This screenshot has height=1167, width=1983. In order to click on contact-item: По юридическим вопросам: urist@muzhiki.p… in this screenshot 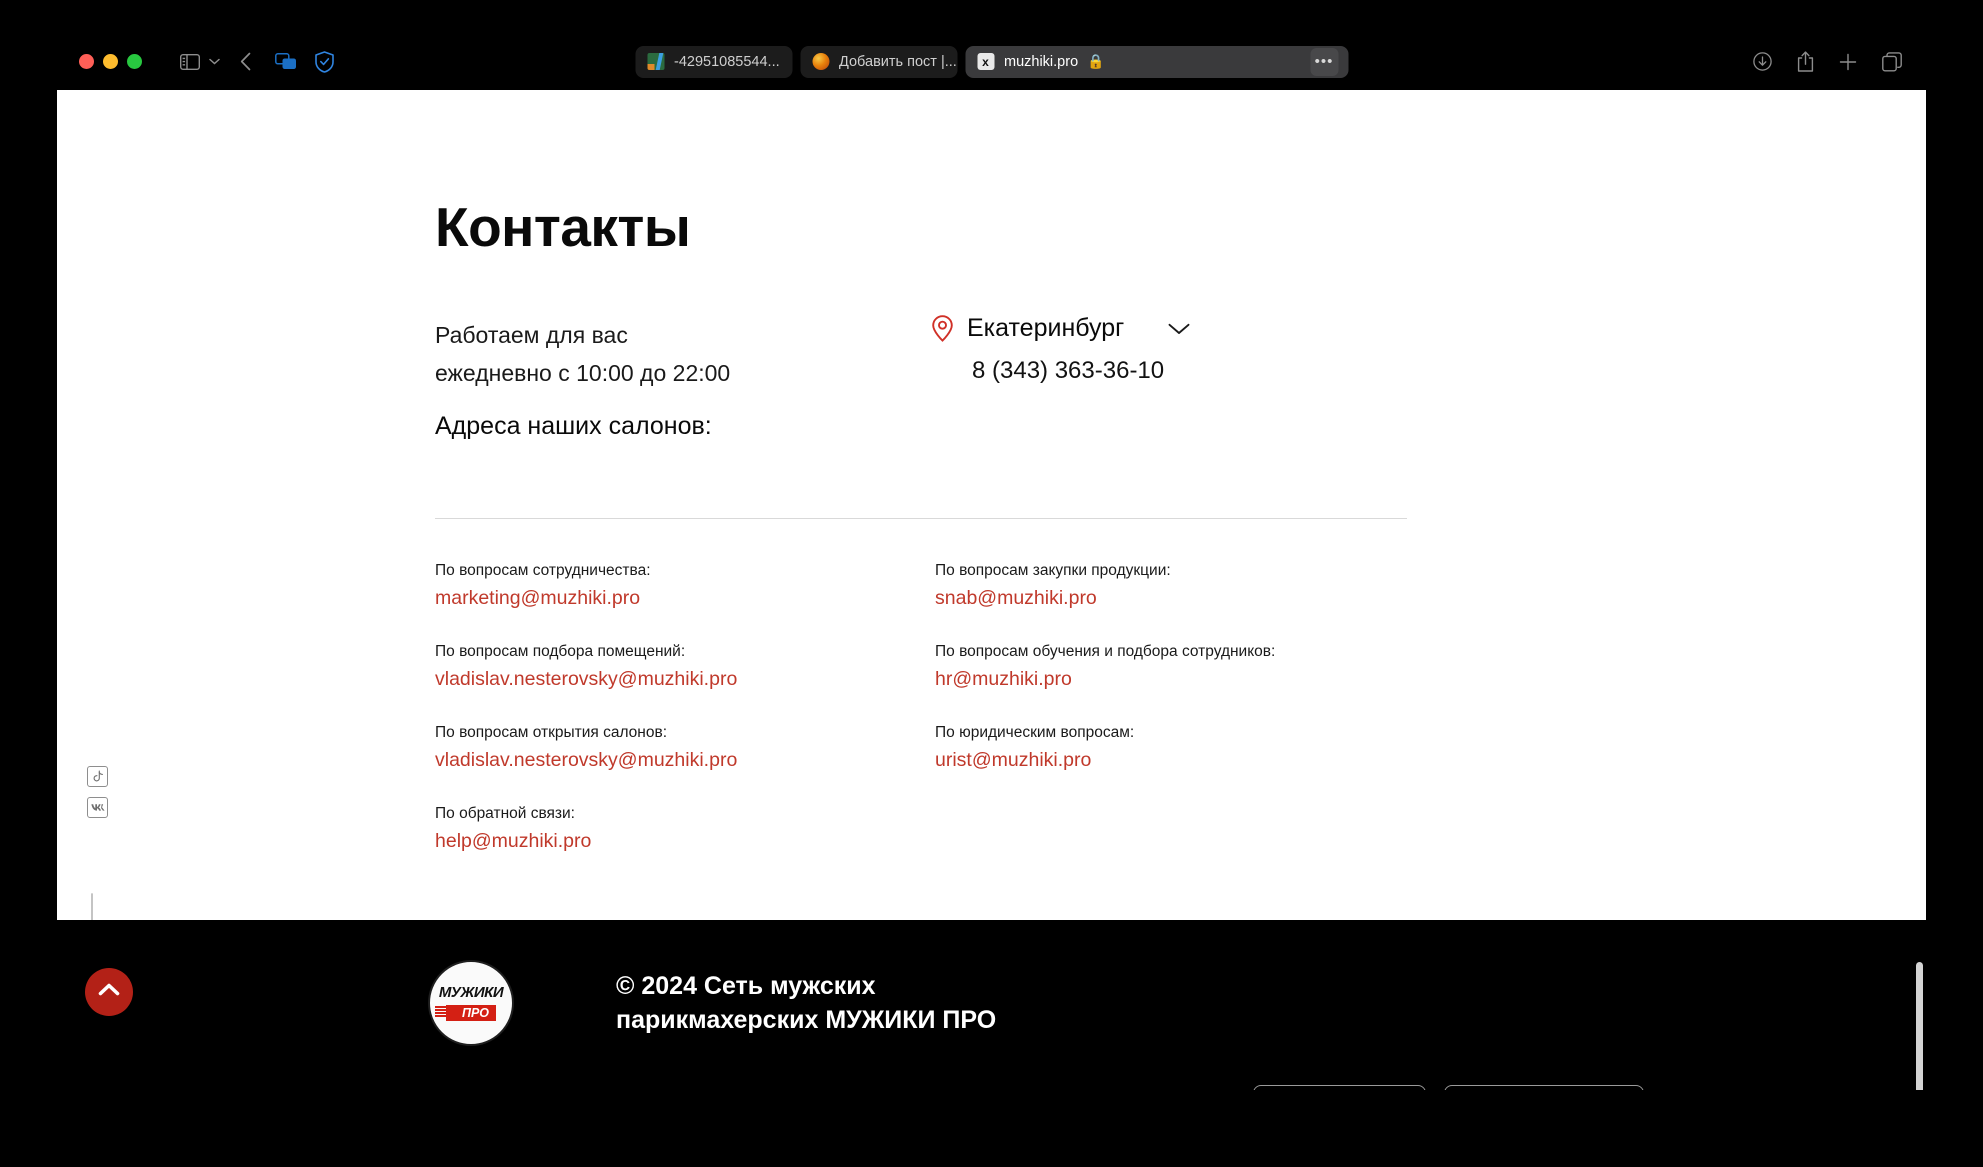, I will do `click(1171, 748)`.